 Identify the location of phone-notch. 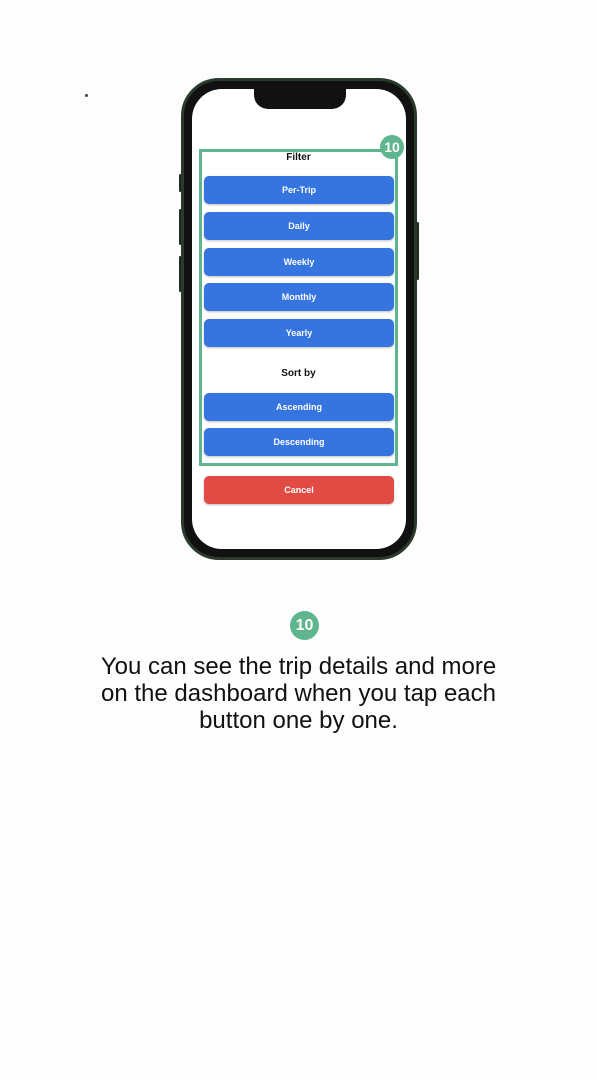
(300, 99).